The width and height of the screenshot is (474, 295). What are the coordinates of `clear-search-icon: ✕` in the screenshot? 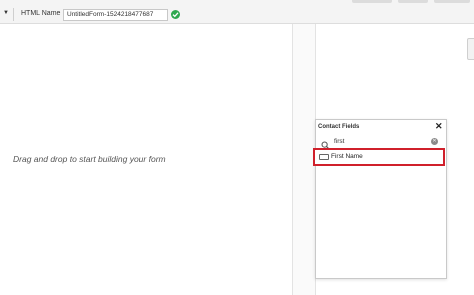 It's located at (434, 141).